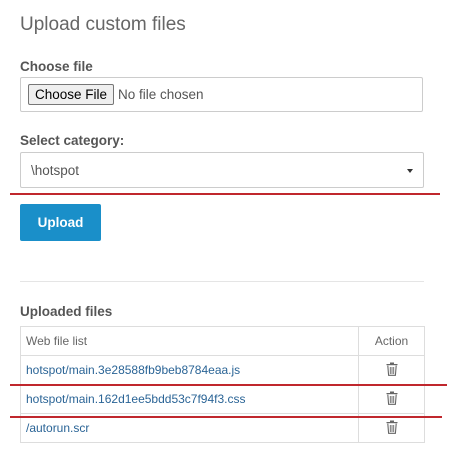  I want to click on table-header-row: Web file list Action, so click(222, 341).